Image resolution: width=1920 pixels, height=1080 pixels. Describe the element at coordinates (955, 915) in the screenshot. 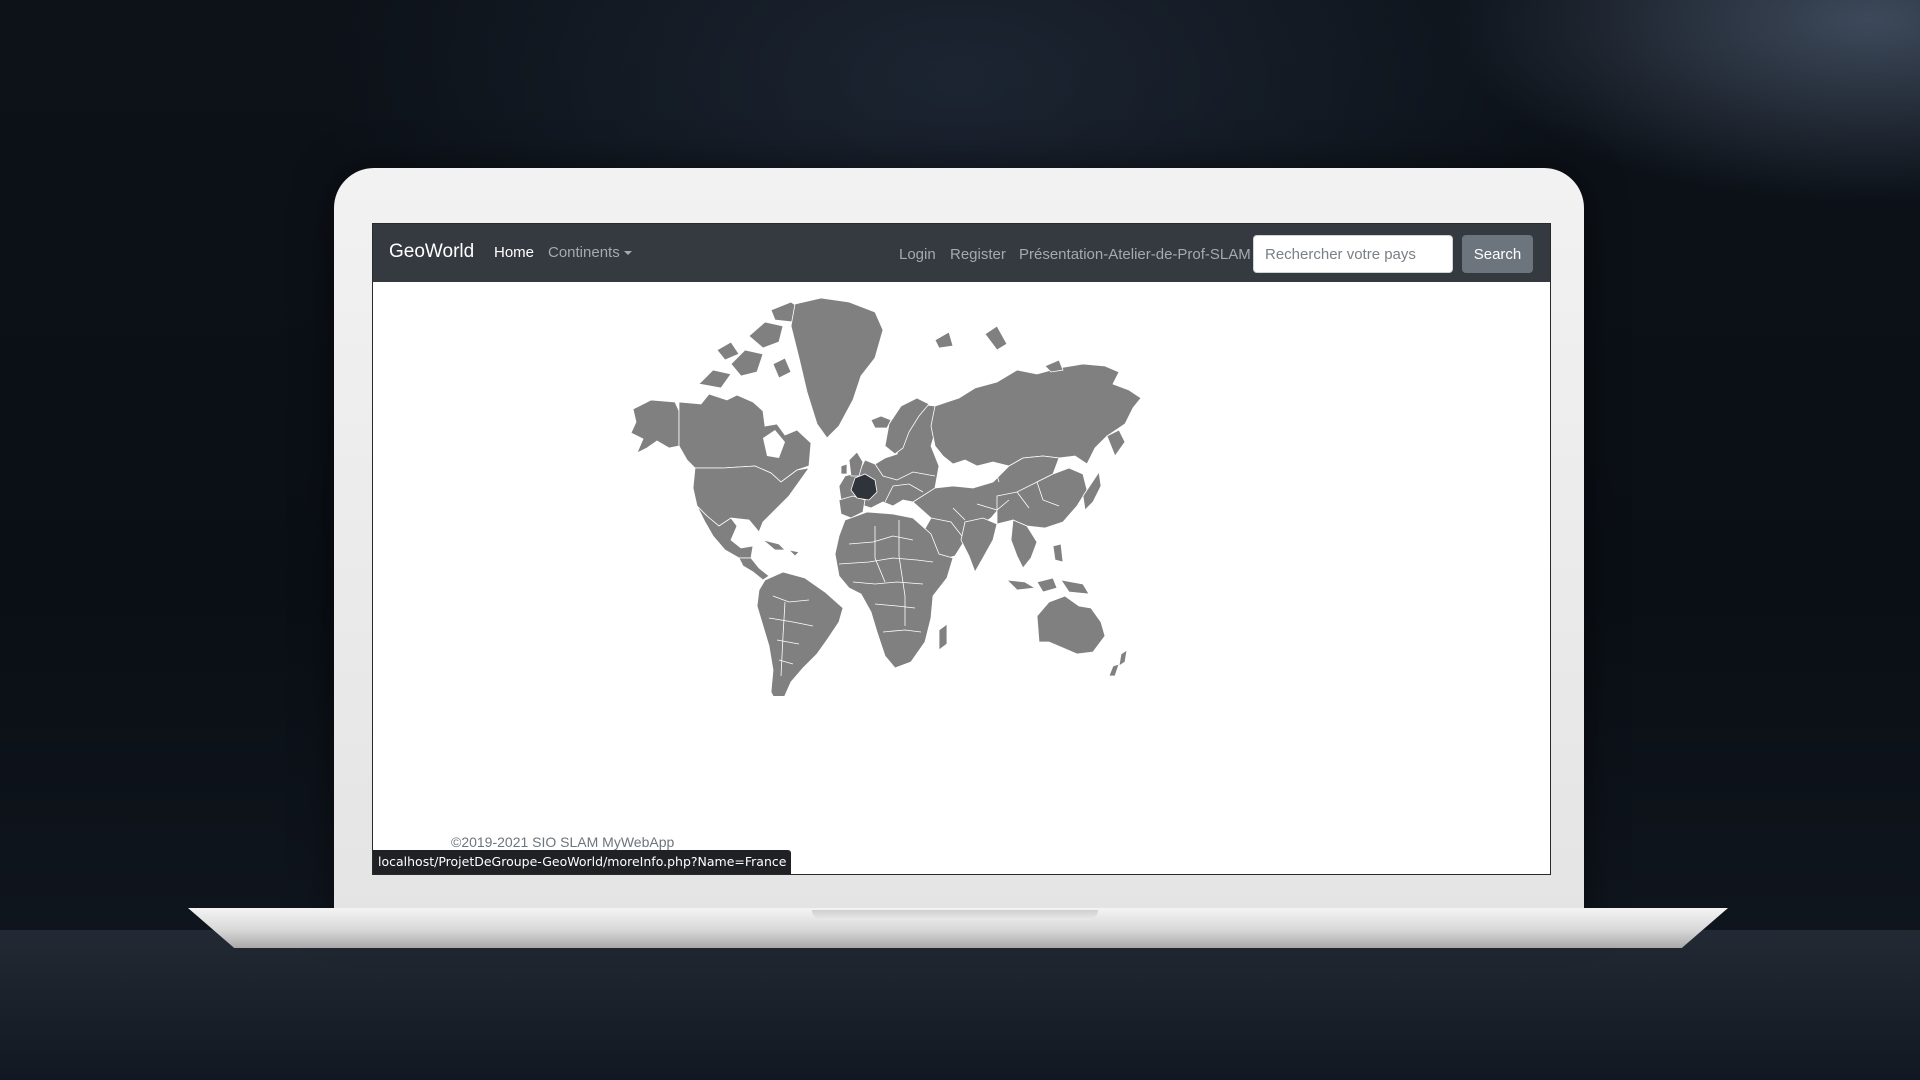

I see `laptop-notch` at that location.